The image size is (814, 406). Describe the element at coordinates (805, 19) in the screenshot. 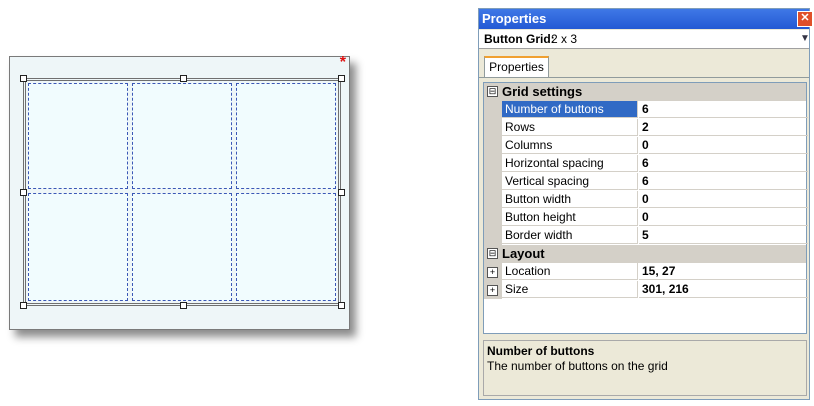

I see `close-icon: ✕` at that location.